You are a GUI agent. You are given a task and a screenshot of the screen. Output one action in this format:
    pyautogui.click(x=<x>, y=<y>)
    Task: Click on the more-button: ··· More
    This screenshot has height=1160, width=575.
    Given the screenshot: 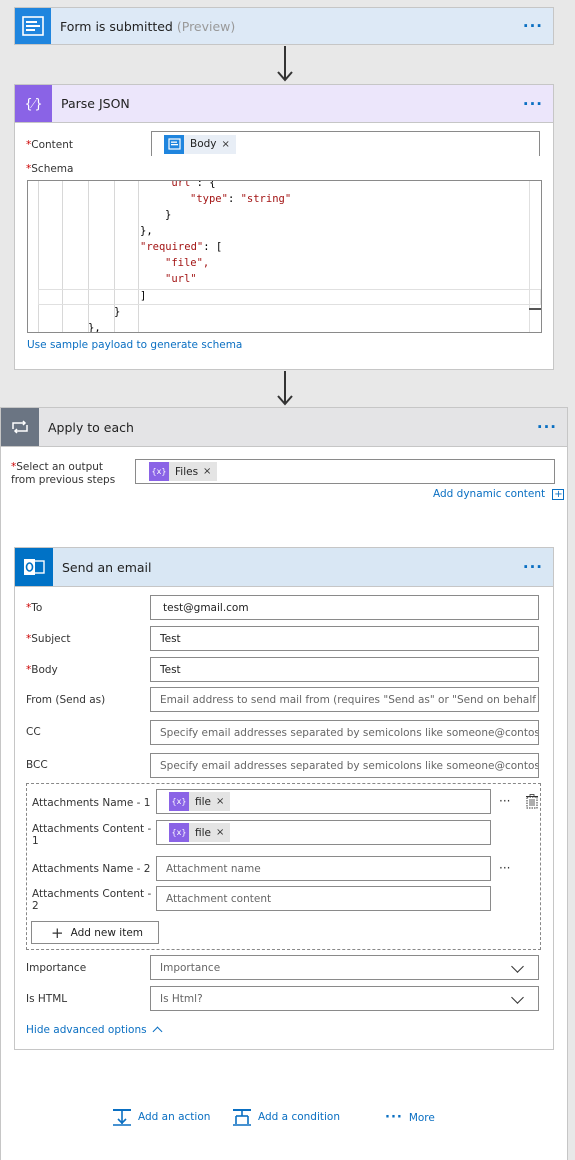 What is the action you would take?
    pyautogui.click(x=410, y=1117)
    